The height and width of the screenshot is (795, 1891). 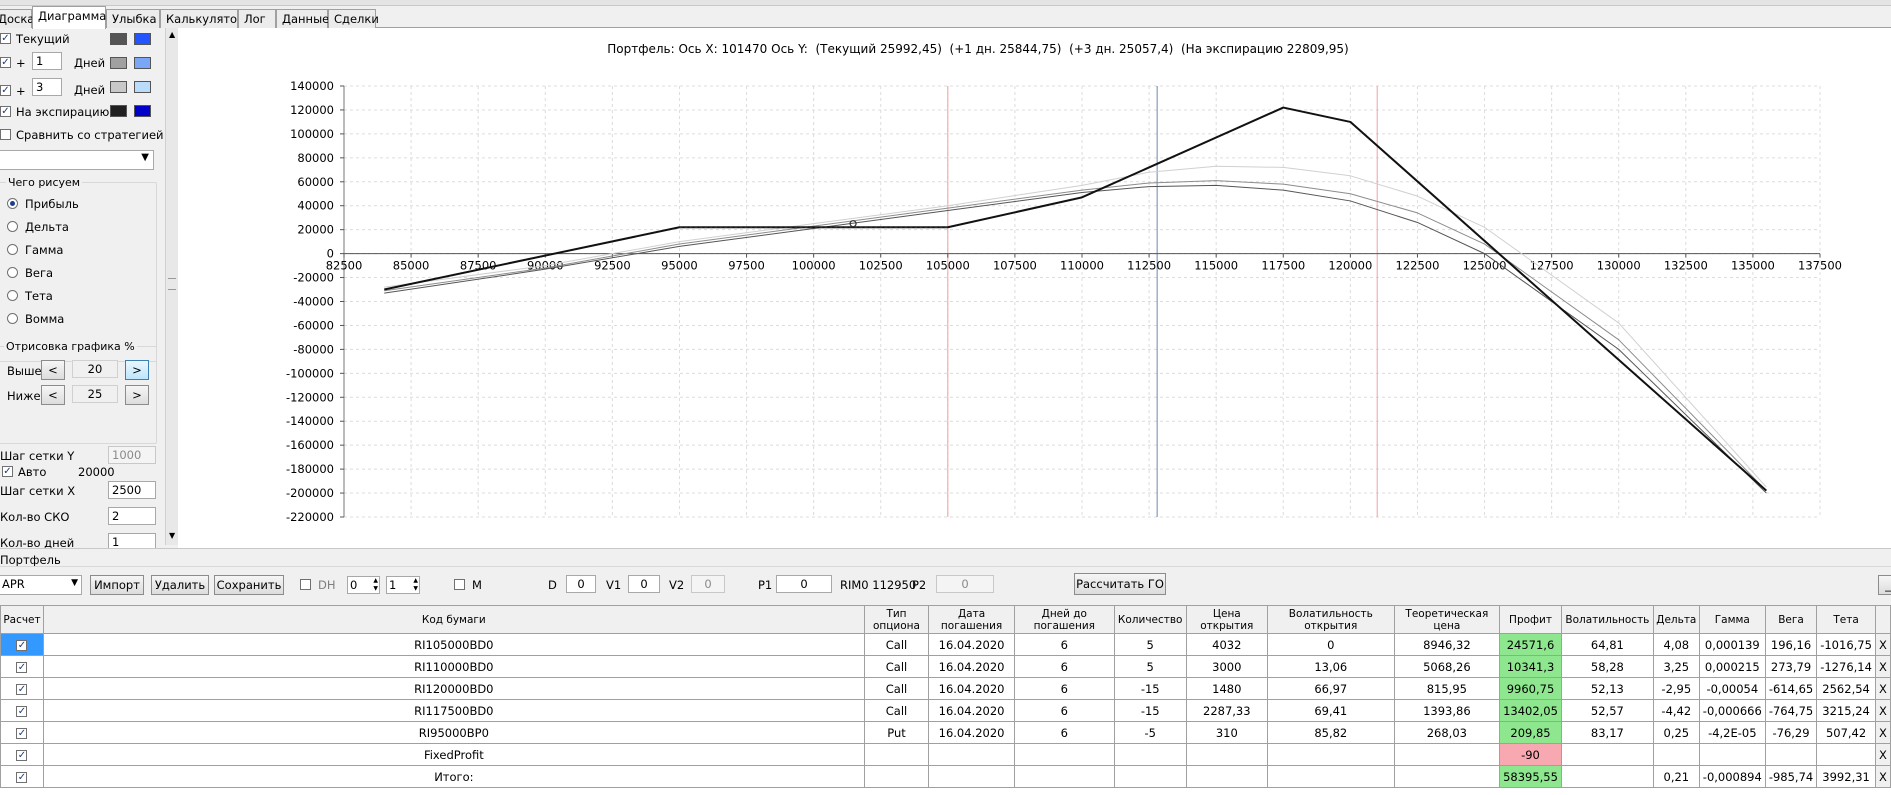 What do you see at coordinates (1064, 619) in the screenshot?
I see `col-header-days: Дней до погашения` at bounding box center [1064, 619].